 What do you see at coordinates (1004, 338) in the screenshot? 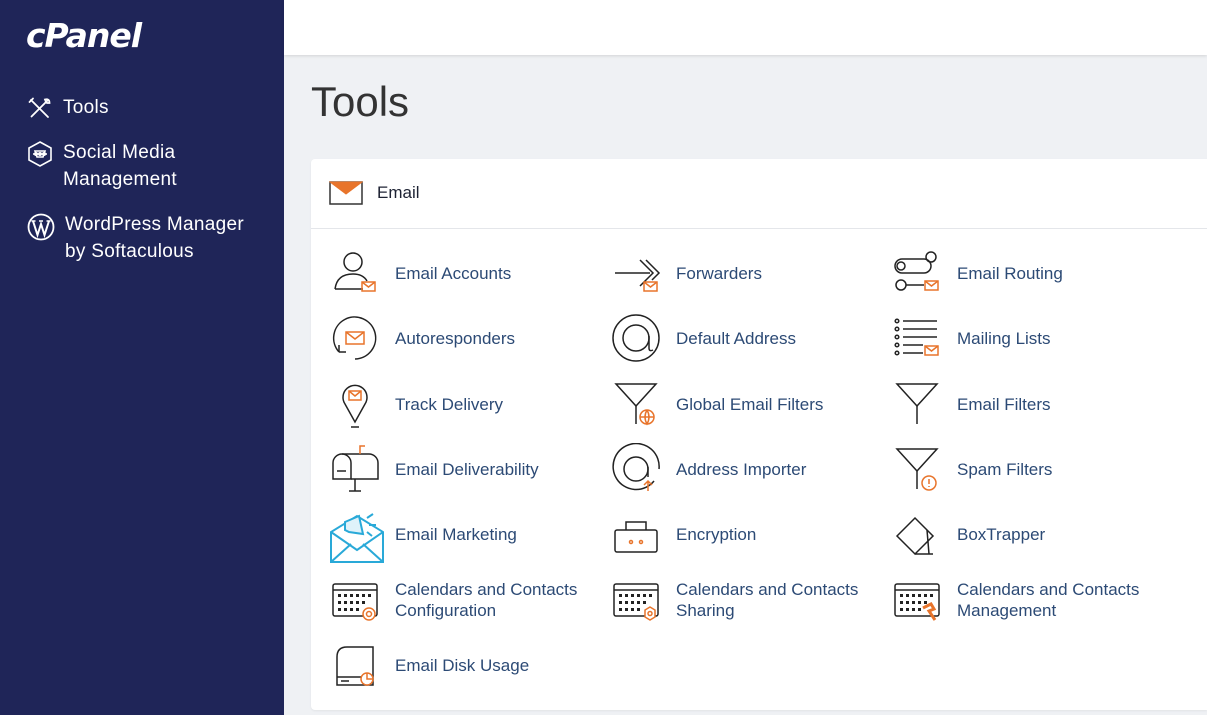
I see `tool-label: Mailing Lists` at bounding box center [1004, 338].